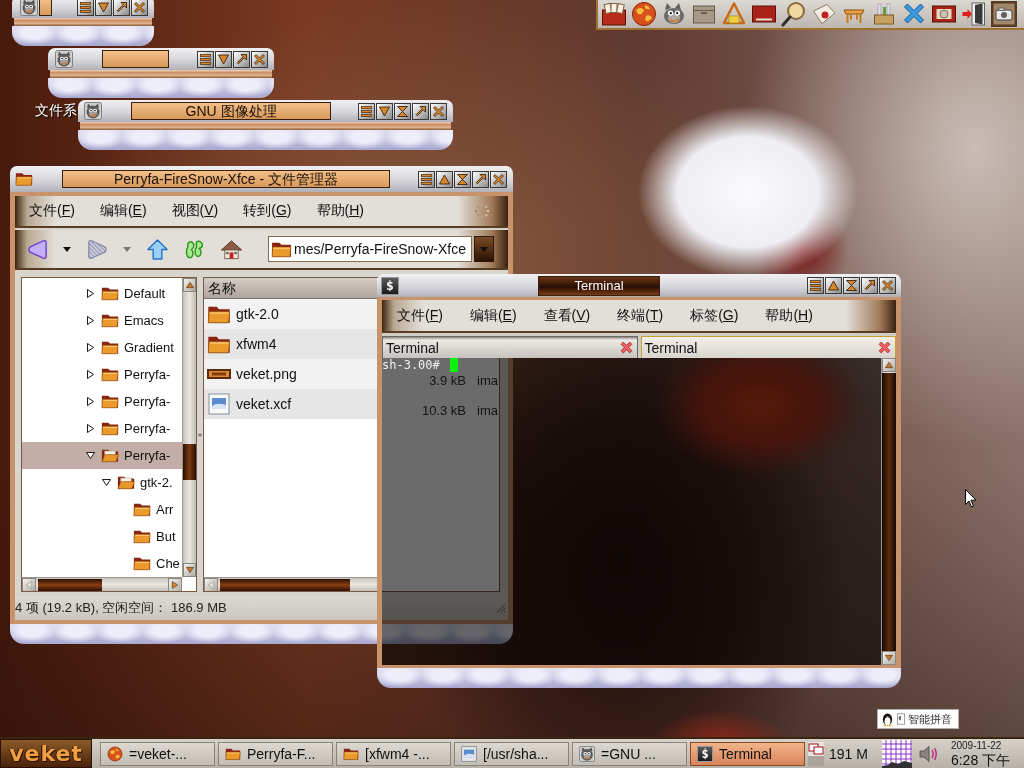 This screenshot has height=768, width=1024. Describe the element at coordinates (714, 315) in the screenshot. I see `menu-item: 标签(G)` at that location.